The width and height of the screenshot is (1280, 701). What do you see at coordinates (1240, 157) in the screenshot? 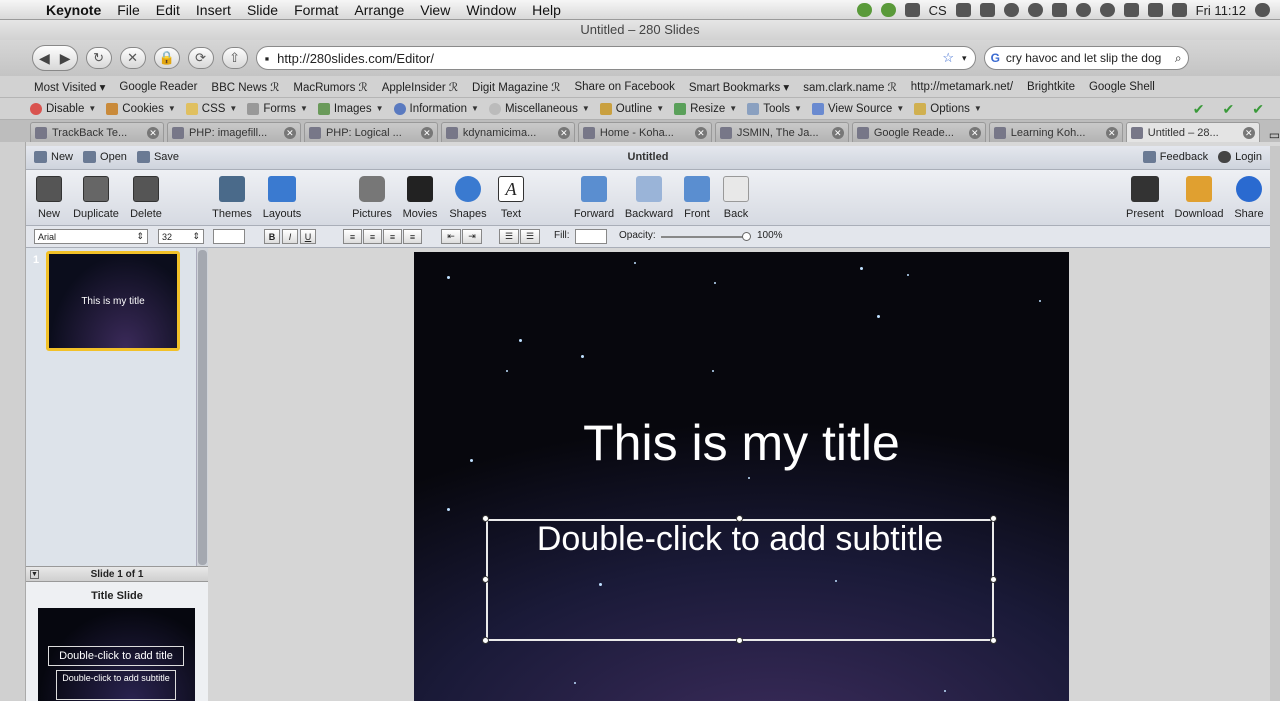
I see `login-button: Login` at bounding box center [1240, 157].